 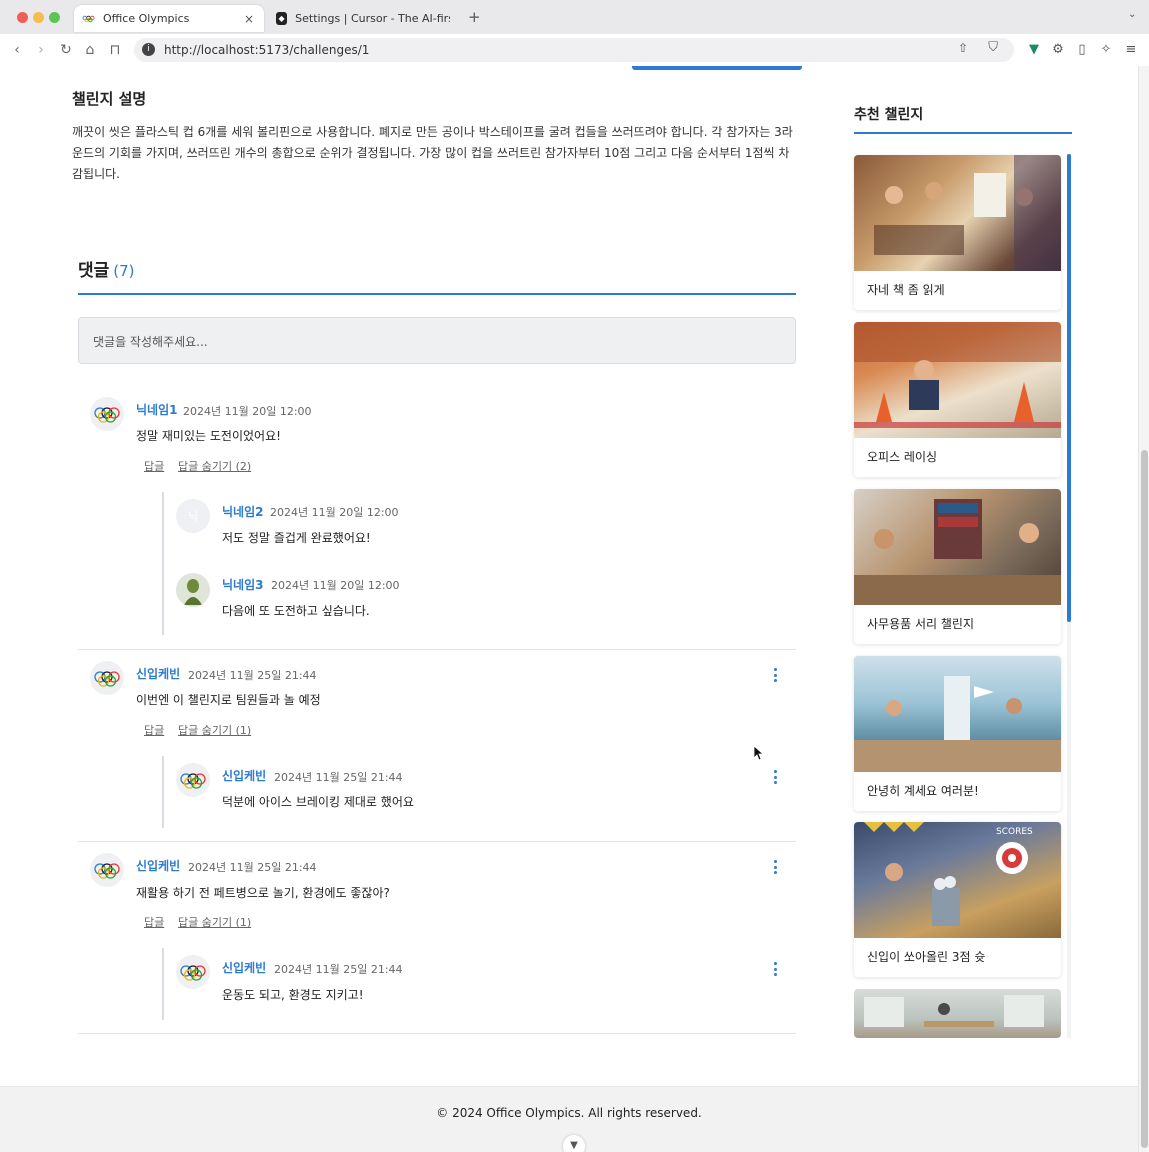 I want to click on reply-nickname: 닉네임3, so click(x=242, y=584).